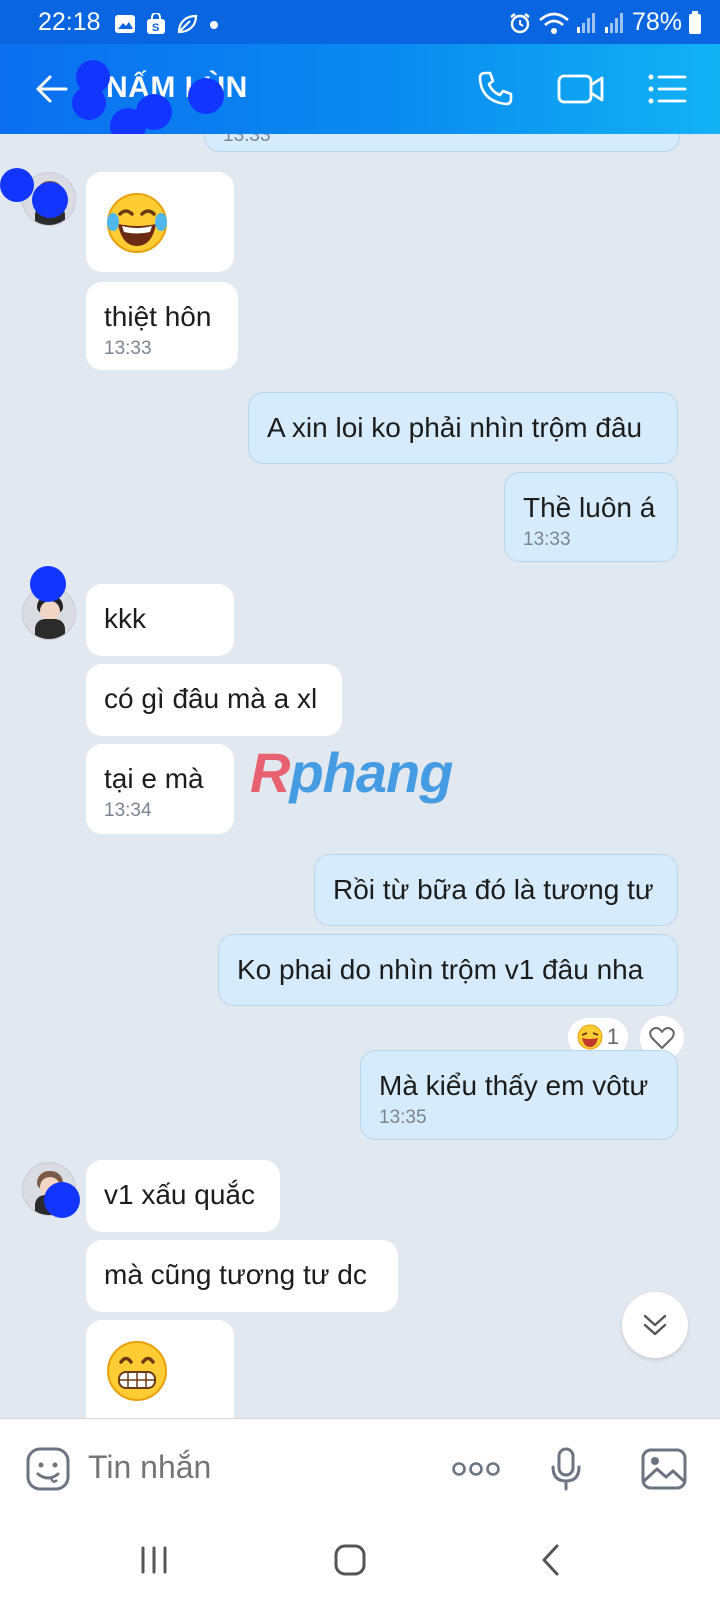 The width and height of the screenshot is (720, 1600). I want to click on battery-percent: 78%, so click(656, 22).